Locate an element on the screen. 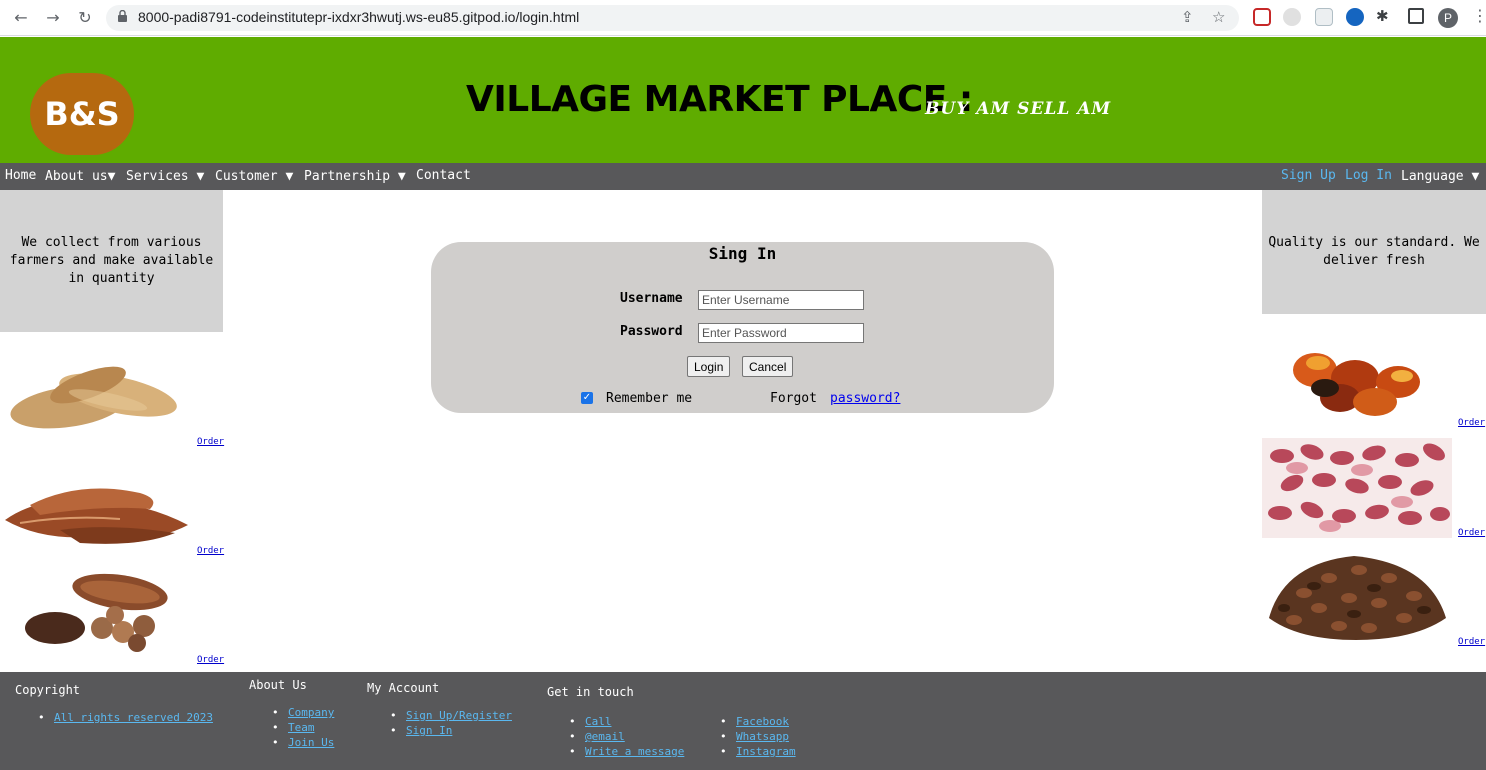  password-input is located at coordinates (781, 333).